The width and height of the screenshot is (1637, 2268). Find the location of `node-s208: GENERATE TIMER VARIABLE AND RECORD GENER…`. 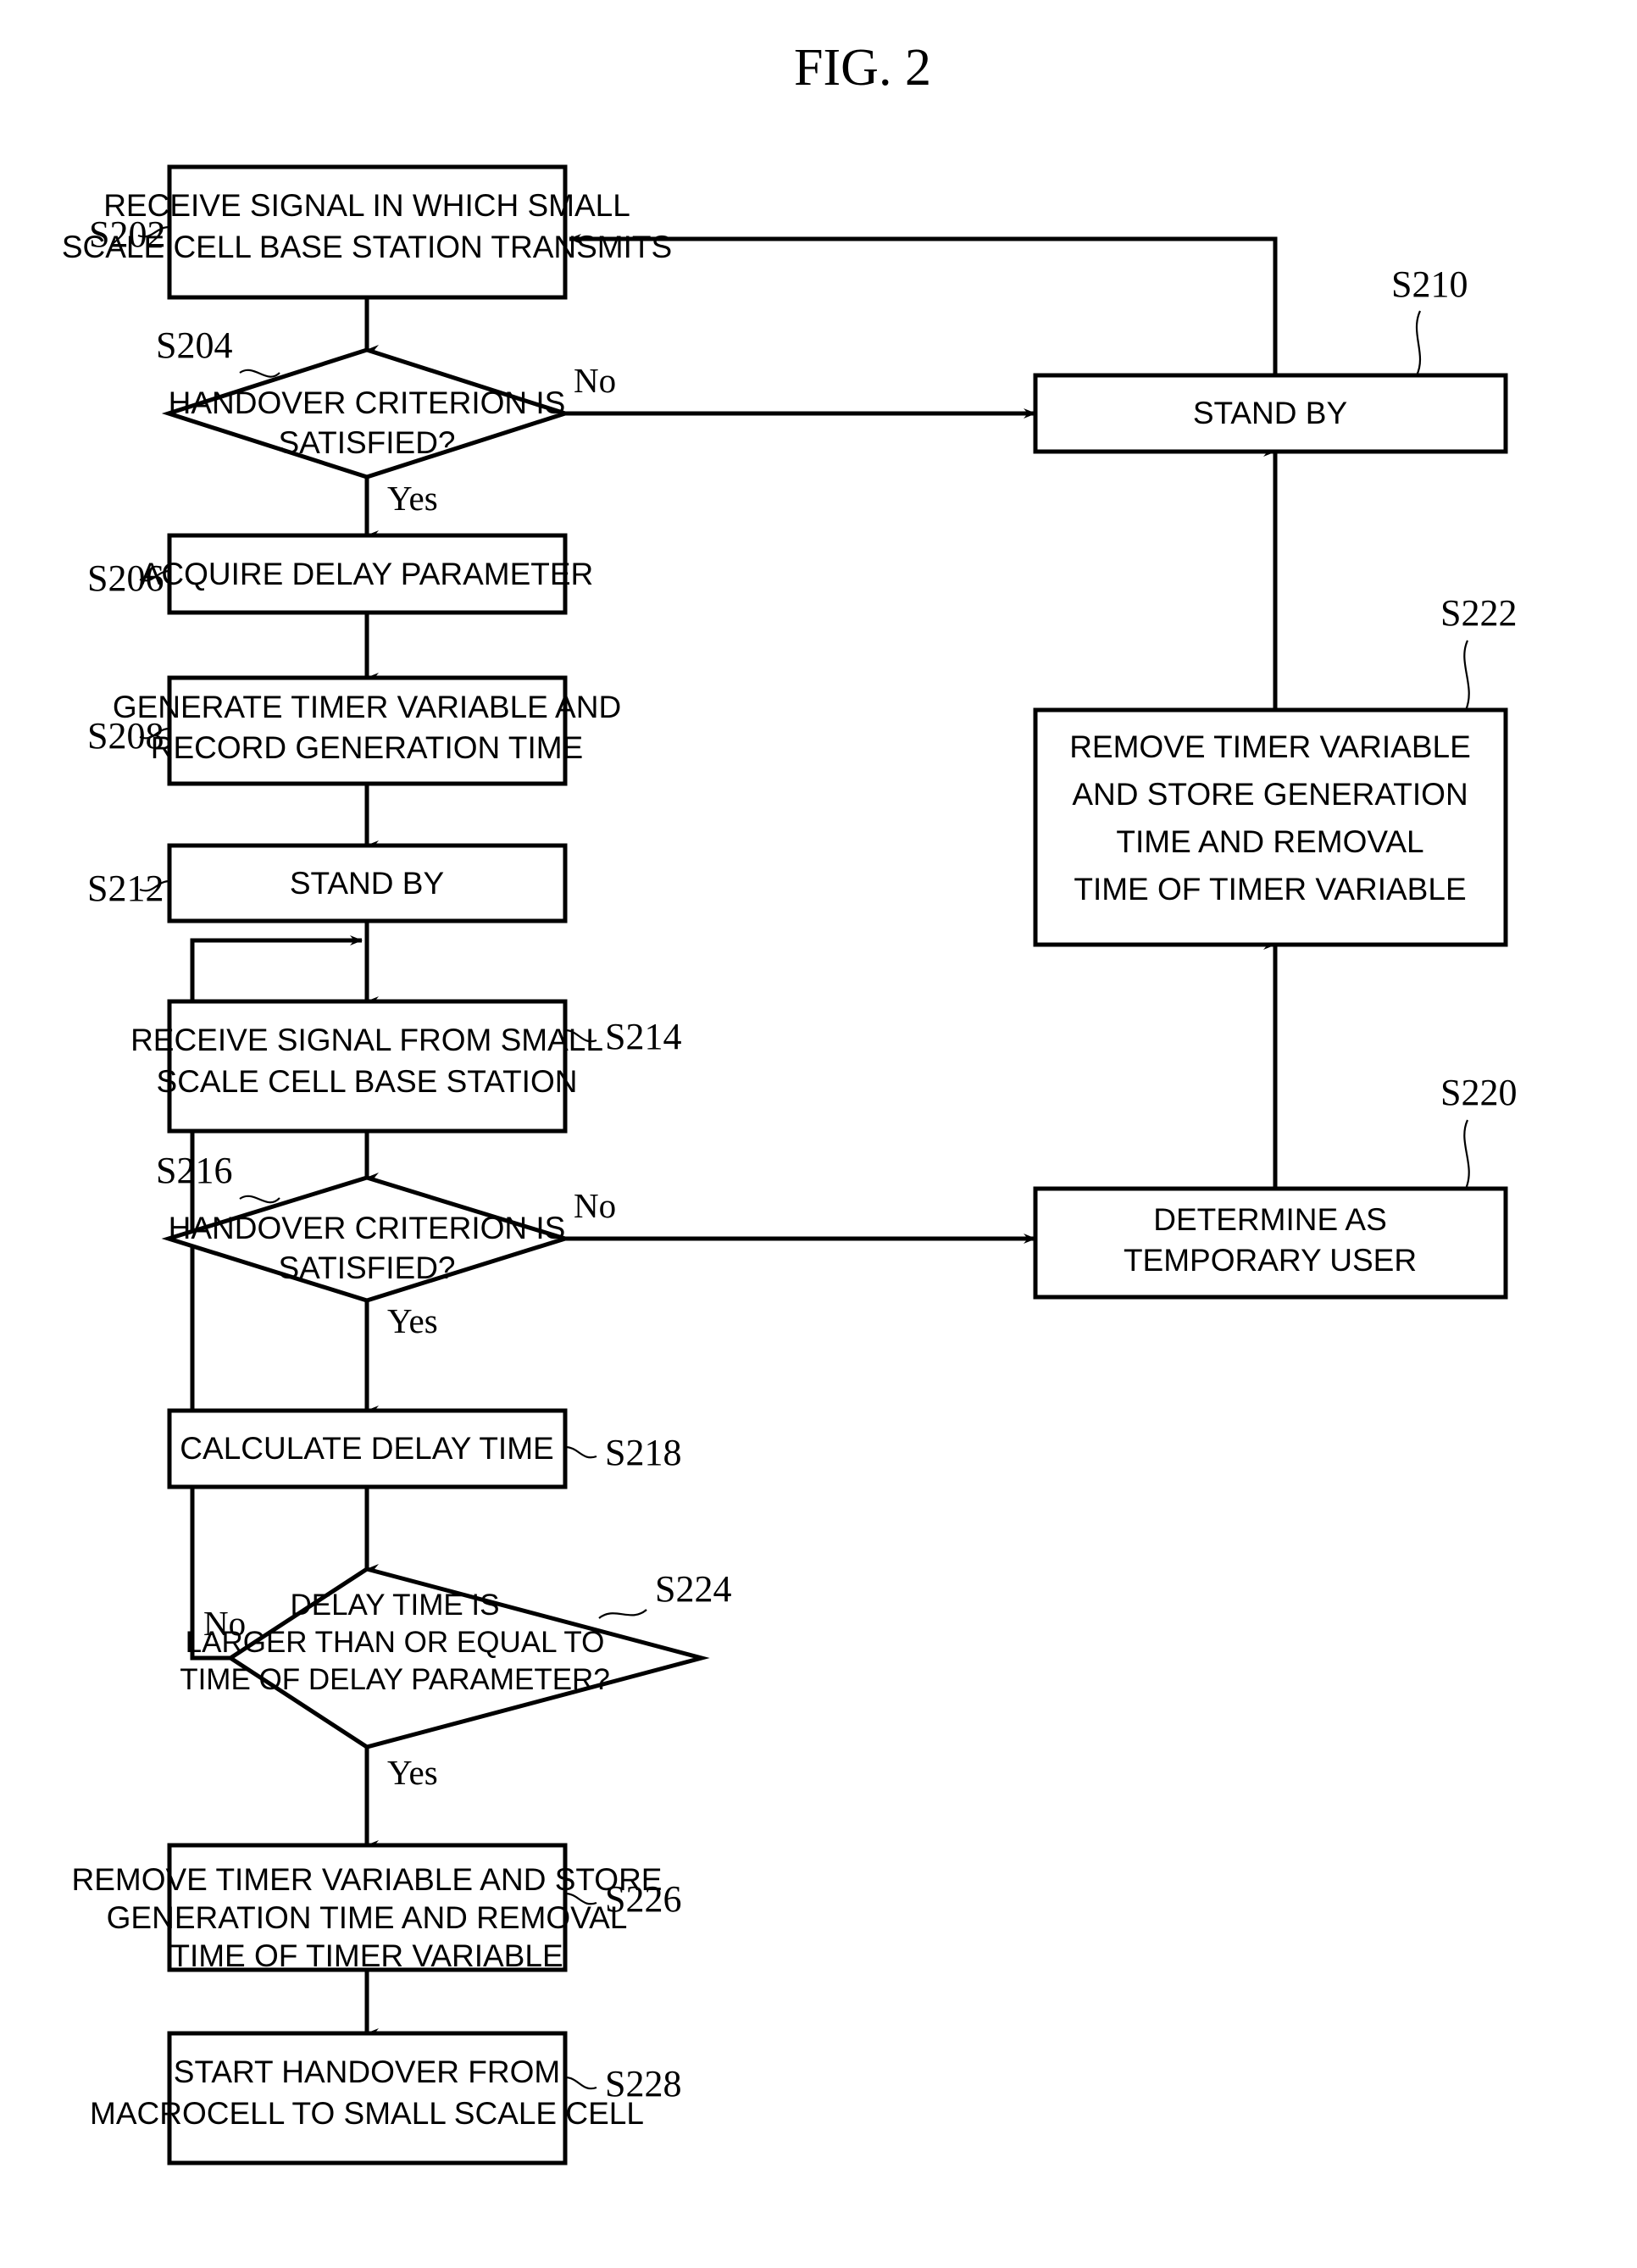

node-s208: GENERATE TIMER VARIABLE AND RECORD GENER… is located at coordinates (367, 730).